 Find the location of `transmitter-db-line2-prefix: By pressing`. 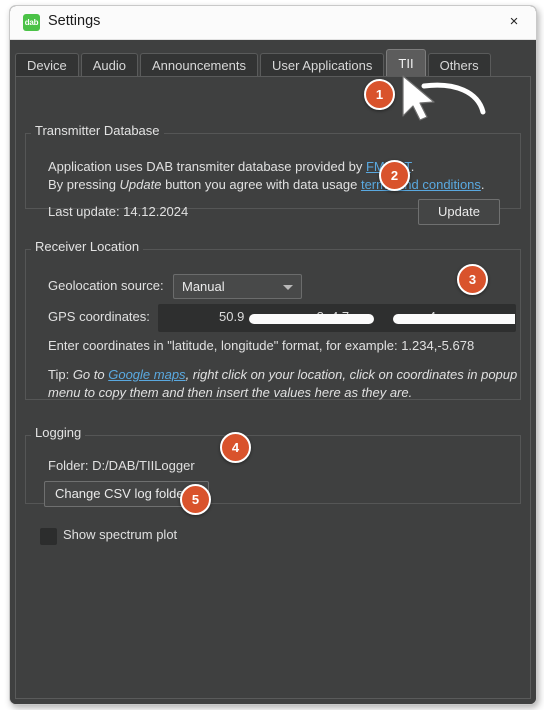

transmitter-db-line2-prefix: By pressing is located at coordinates (84, 184).